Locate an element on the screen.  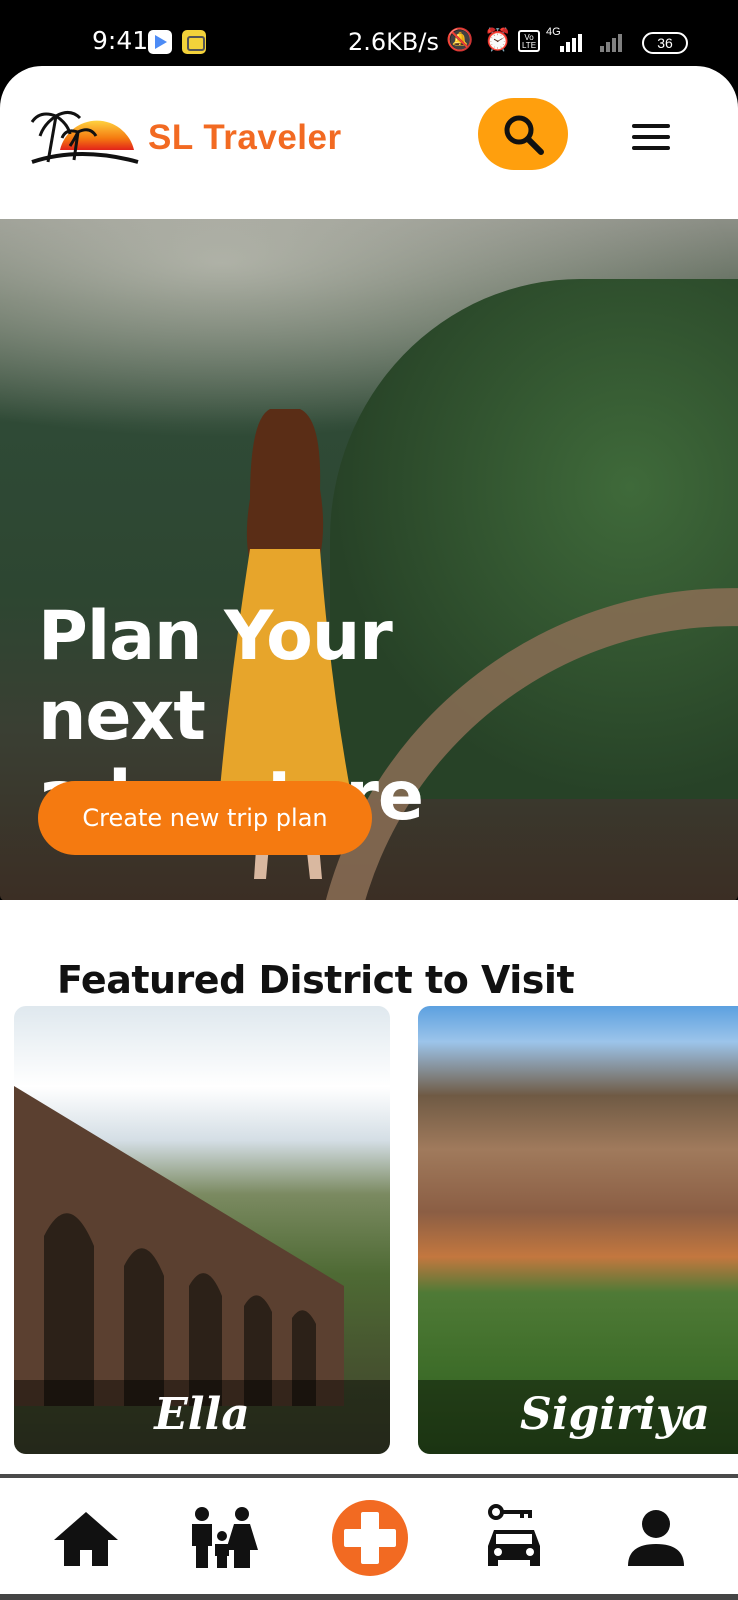
battery-icon: 36 is located at coordinates (665, 43).